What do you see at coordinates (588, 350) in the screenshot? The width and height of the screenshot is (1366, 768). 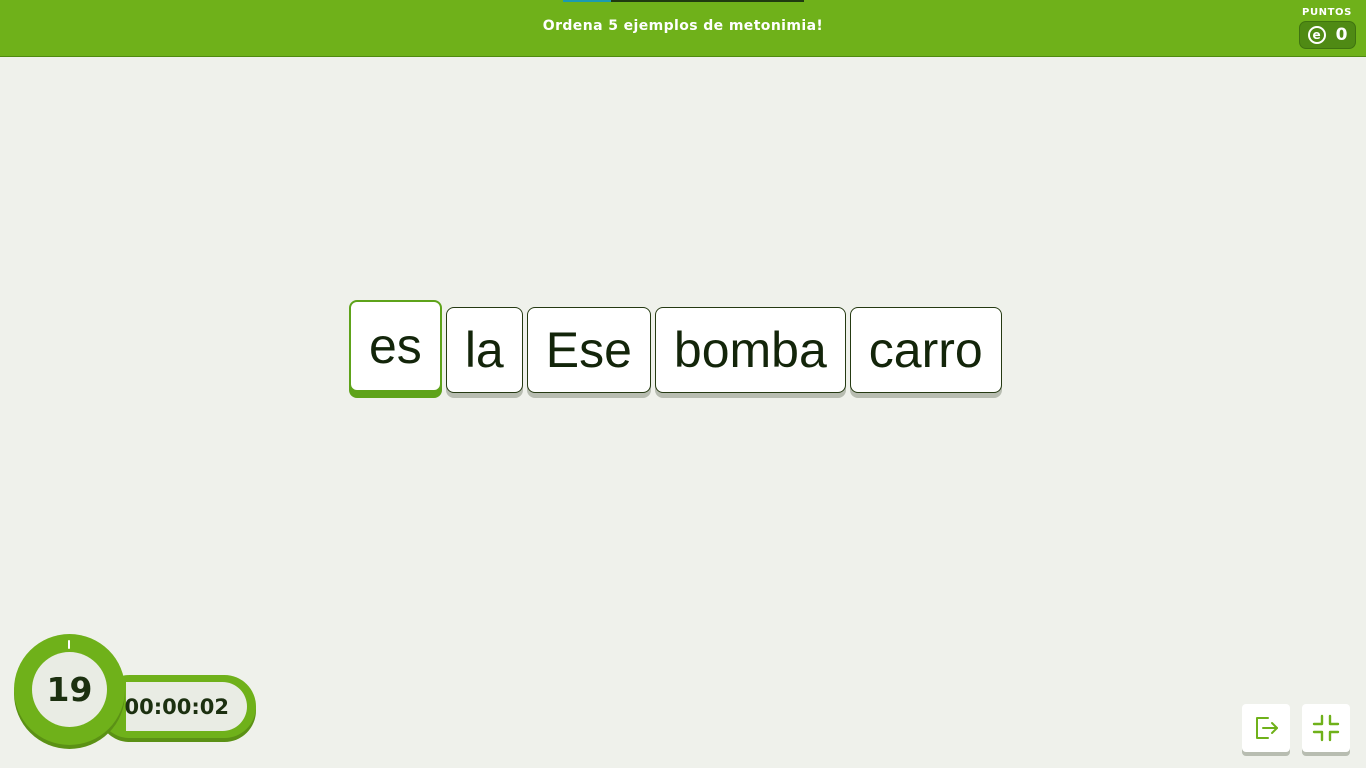 I see `word-tile: Ese` at bounding box center [588, 350].